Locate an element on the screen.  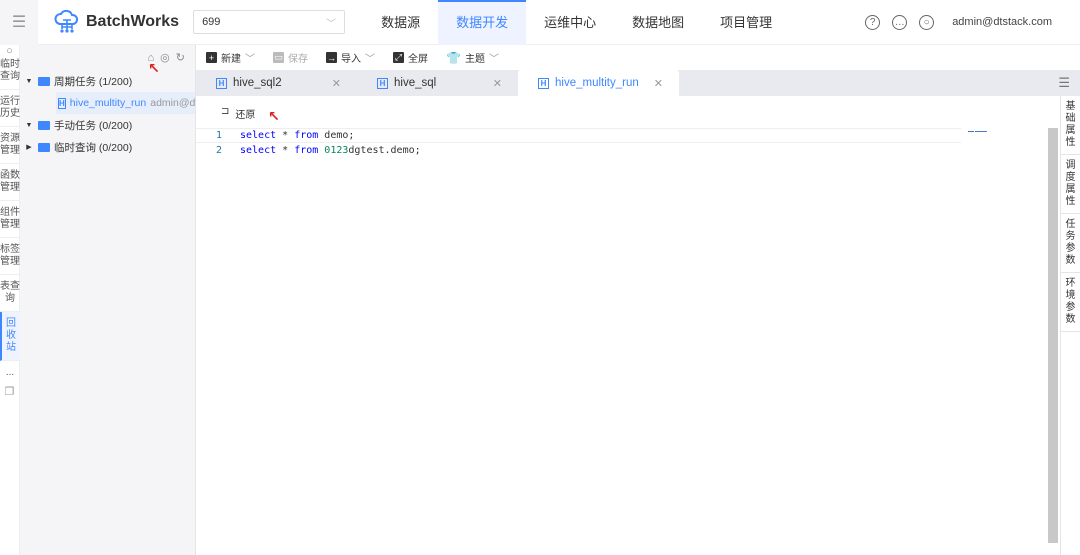
minimap: ▬▬ ▬▬▬▬ is located at coordinates (977, 131).